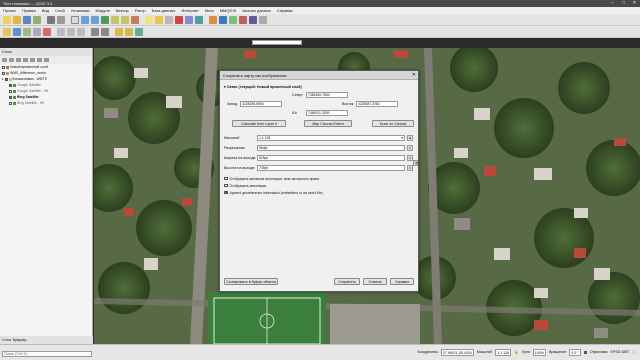 The height and width of the screenshot is (360, 640). Describe the element at coordinates (159, 20) in the screenshot. I see `select-icon` at that location.